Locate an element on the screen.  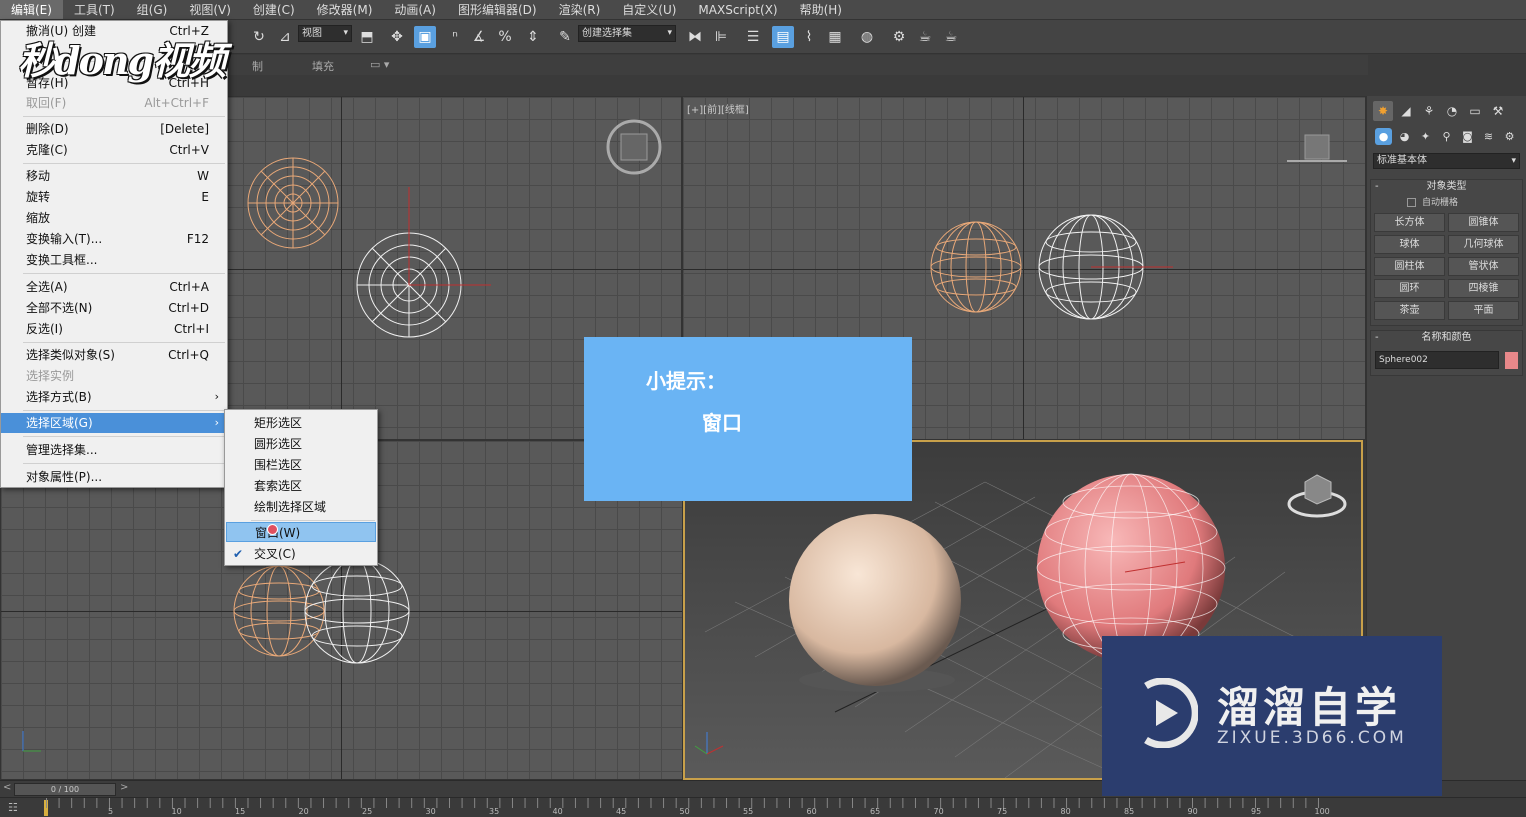
submenu-item-window: 窗口(W) is located at coordinates (301, 532).